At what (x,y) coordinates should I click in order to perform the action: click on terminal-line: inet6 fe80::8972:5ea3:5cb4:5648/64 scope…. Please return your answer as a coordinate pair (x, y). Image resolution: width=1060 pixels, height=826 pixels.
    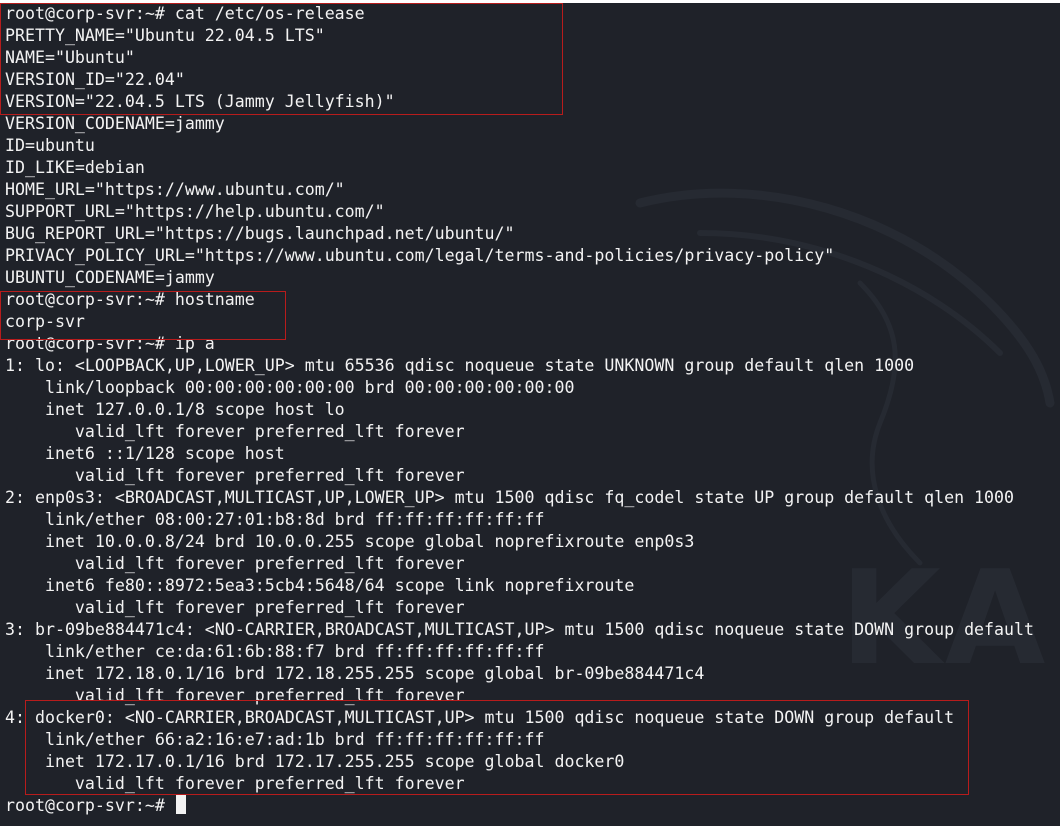
    Looking at the image, I should click on (320, 585).